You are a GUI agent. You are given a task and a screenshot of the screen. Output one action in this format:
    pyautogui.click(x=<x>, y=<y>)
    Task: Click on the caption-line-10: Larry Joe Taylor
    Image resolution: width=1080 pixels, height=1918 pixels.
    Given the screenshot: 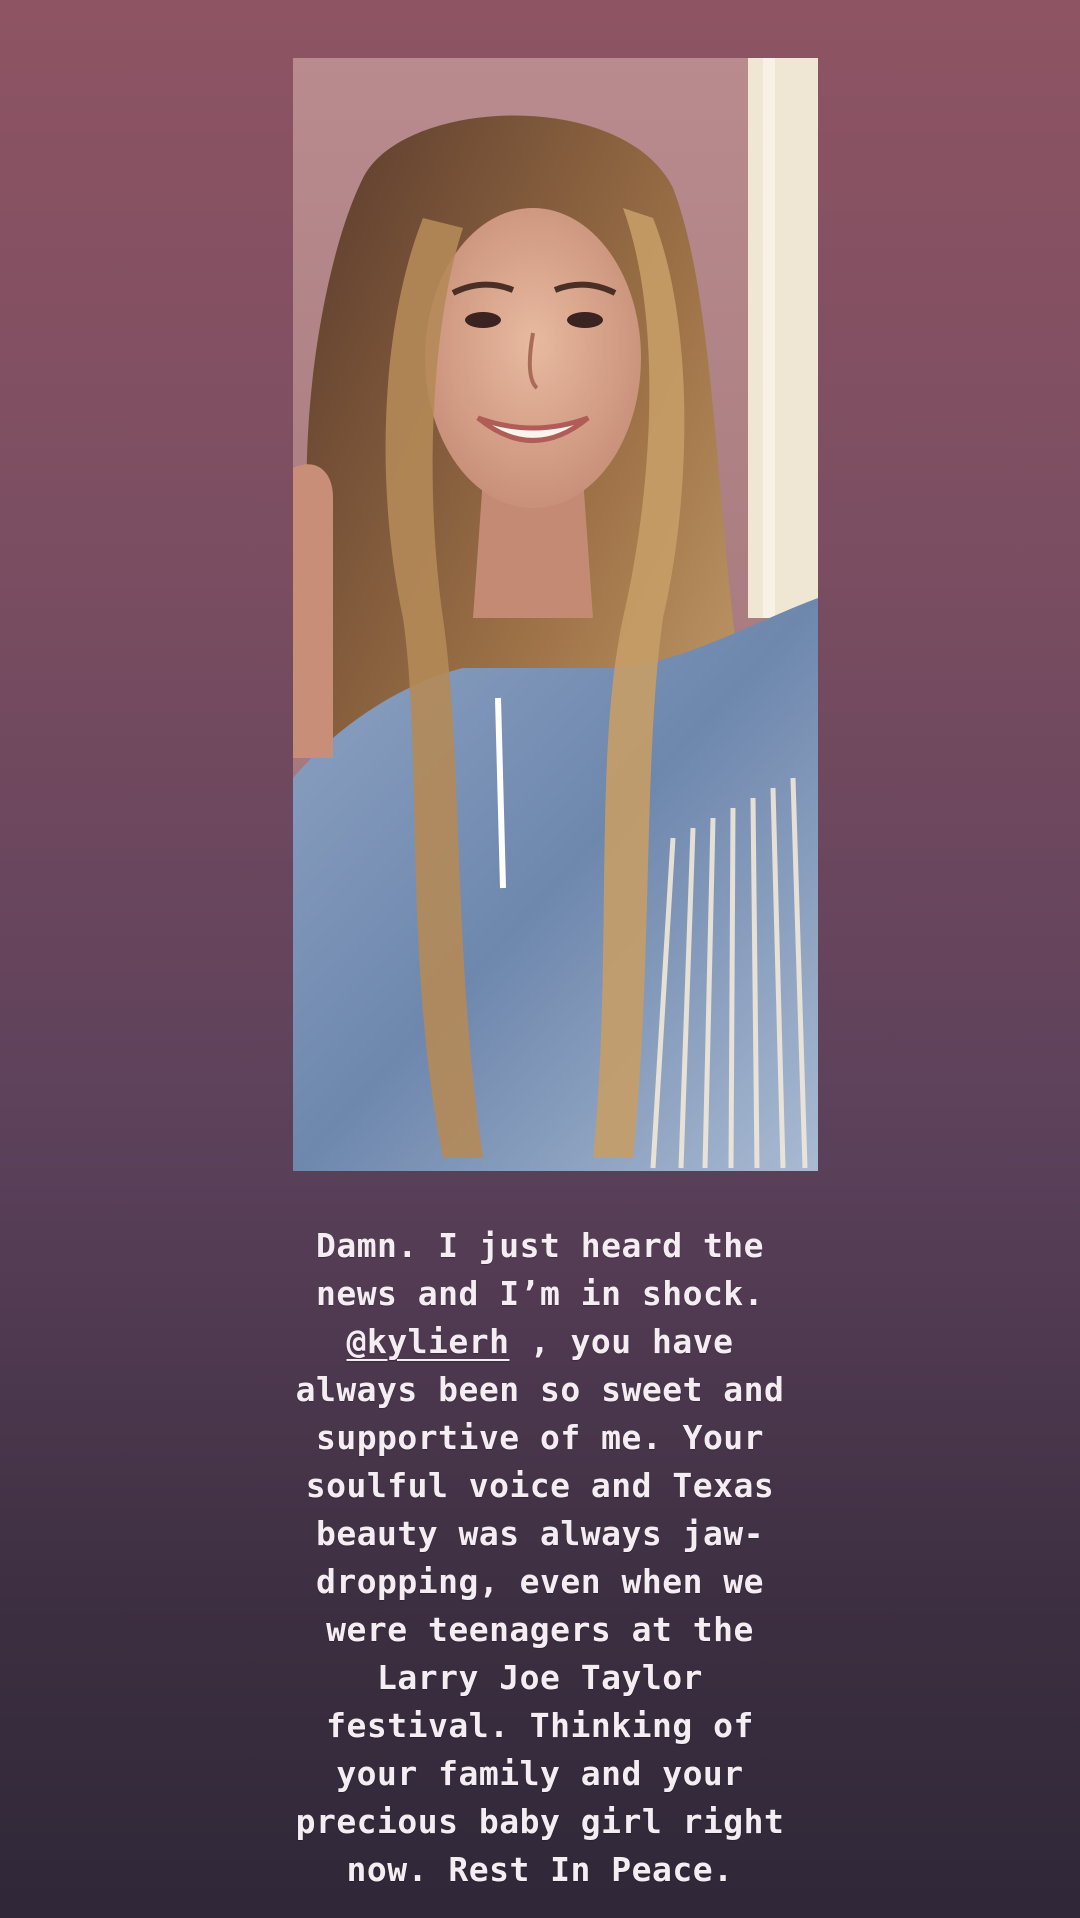 What is the action you would take?
    pyautogui.click(x=540, y=1677)
    